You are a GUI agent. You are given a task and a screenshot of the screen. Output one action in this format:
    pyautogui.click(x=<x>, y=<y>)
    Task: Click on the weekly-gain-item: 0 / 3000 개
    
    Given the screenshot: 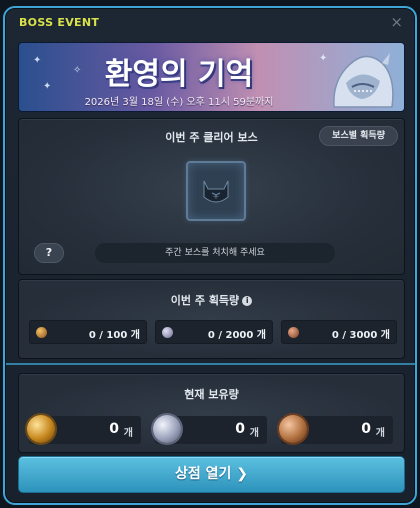 What is the action you would take?
    pyautogui.click(x=339, y=332)
    